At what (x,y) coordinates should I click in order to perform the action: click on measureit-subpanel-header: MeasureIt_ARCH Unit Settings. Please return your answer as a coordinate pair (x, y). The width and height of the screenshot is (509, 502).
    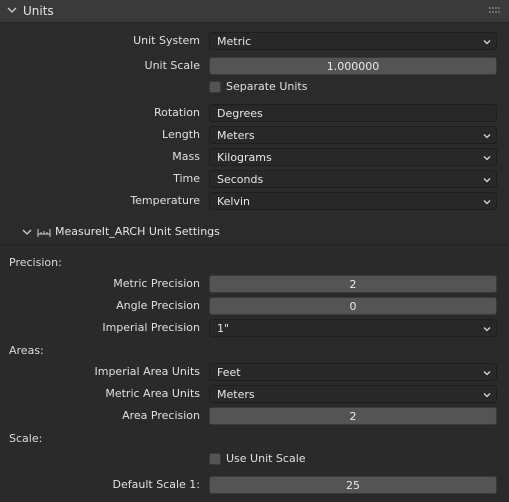
    Looking at the image, I should click on (254, 232).